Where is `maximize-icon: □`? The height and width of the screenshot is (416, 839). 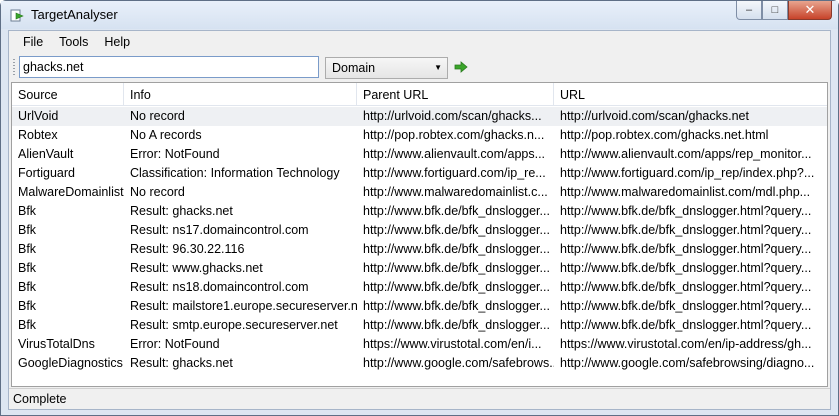
maximize-icon: □ is located at coordinates (775, 10).